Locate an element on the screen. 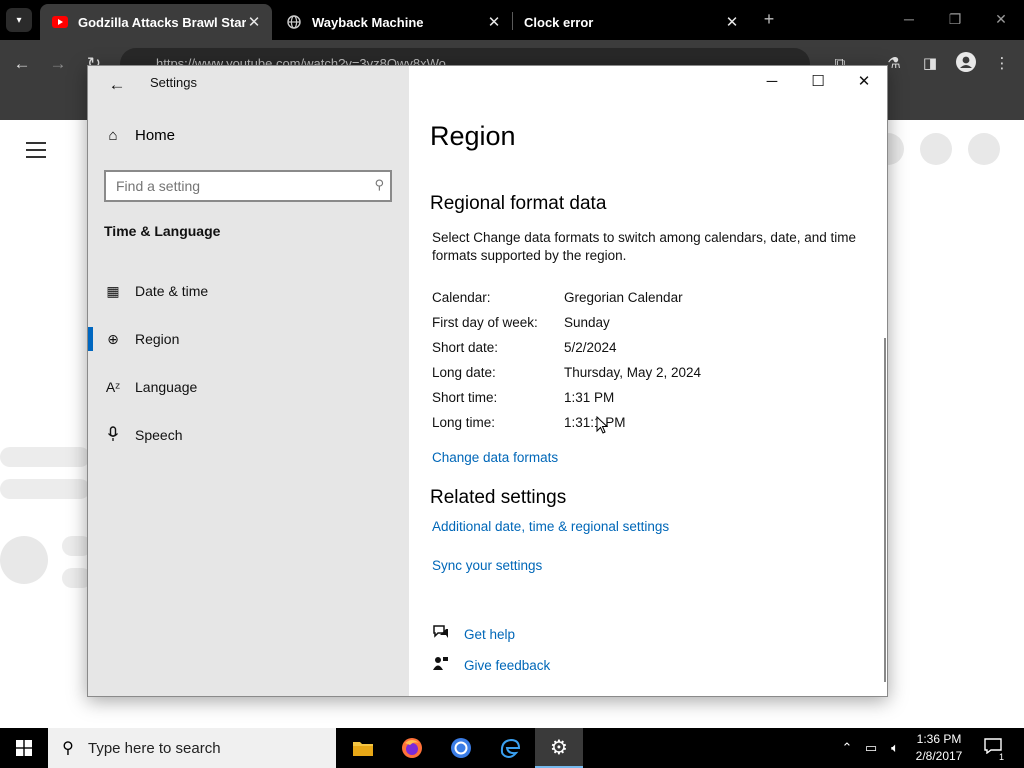 The image size is (1024, 768). minimize-icon: ─ is located at coordinates (772, 82).